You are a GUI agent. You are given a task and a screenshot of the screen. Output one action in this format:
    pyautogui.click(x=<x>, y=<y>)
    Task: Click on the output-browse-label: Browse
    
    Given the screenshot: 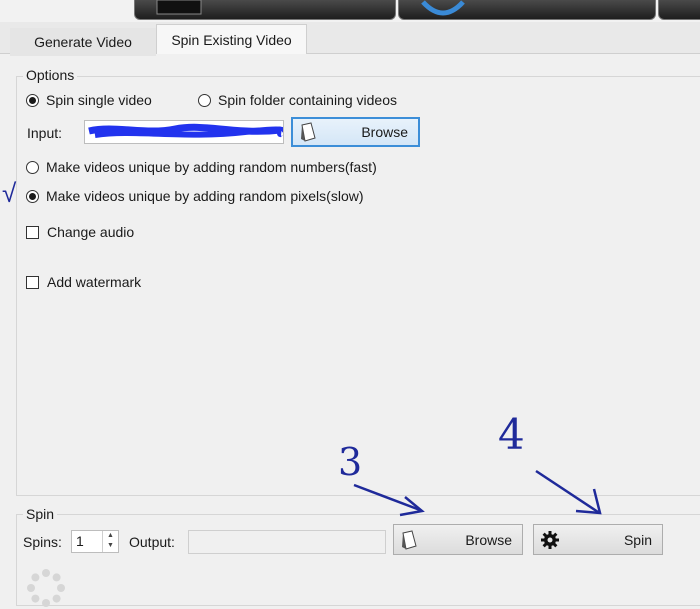 What is the action you would take?
    pyautogui.click(x=488, y=539)
    